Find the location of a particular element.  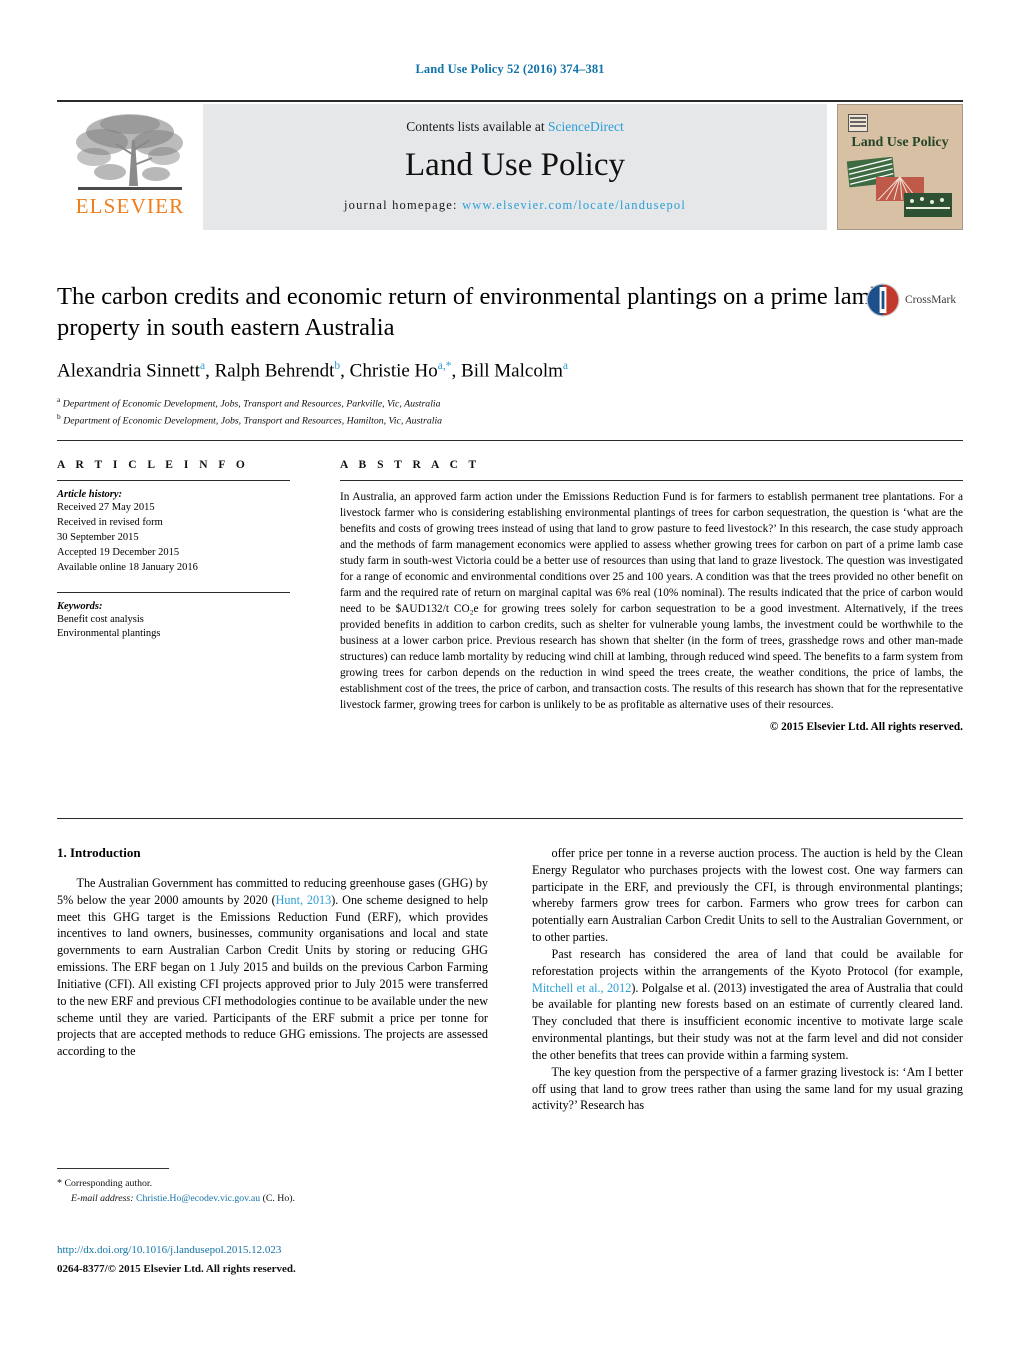

elsevier-tree-icon is located at coordinates (129, 152).